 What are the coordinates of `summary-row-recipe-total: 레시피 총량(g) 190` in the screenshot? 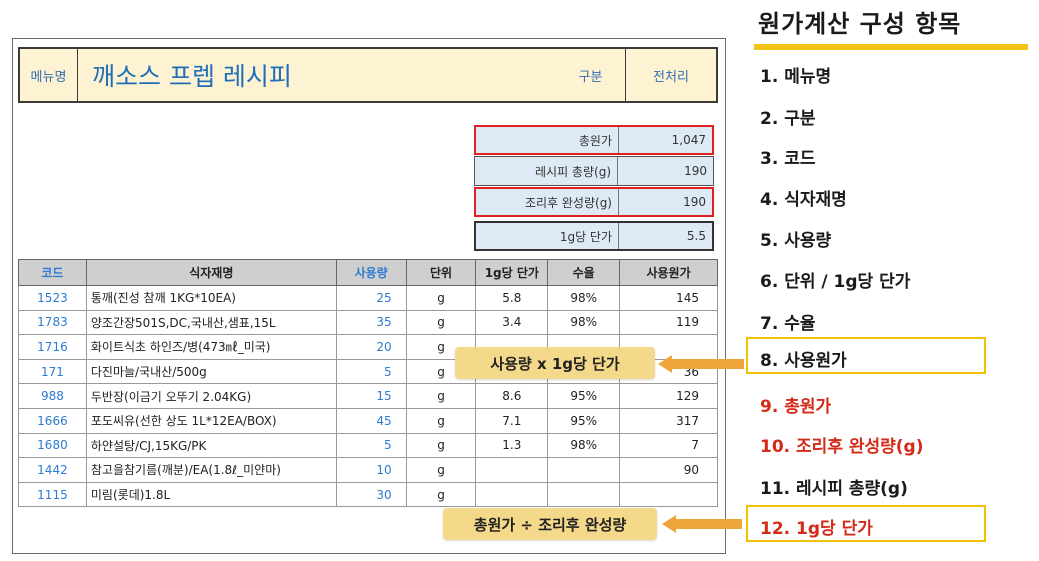 It's located at (594, 171).